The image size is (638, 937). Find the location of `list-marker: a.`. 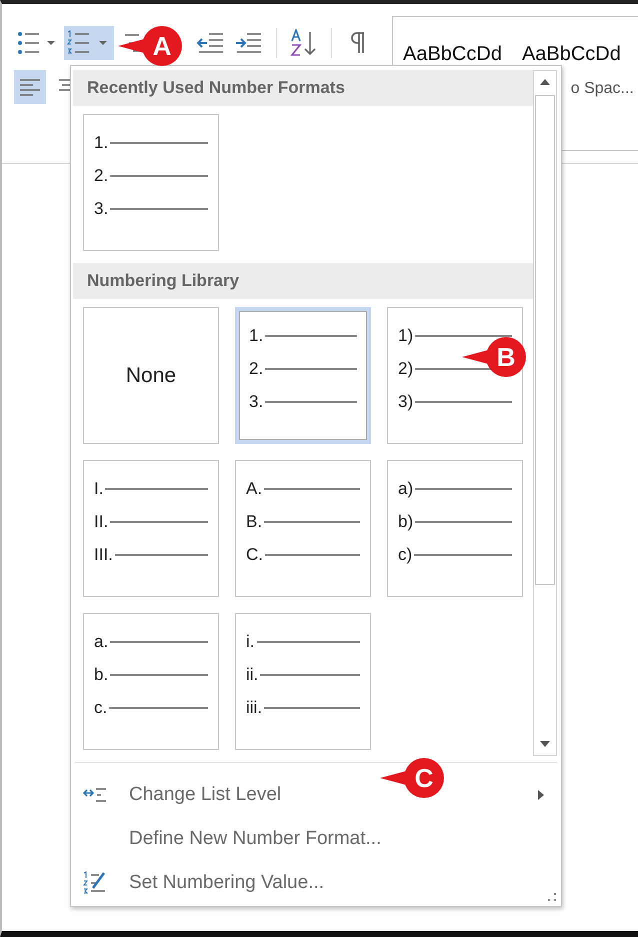

list-marker: a. is located at coordinates (101, 642).